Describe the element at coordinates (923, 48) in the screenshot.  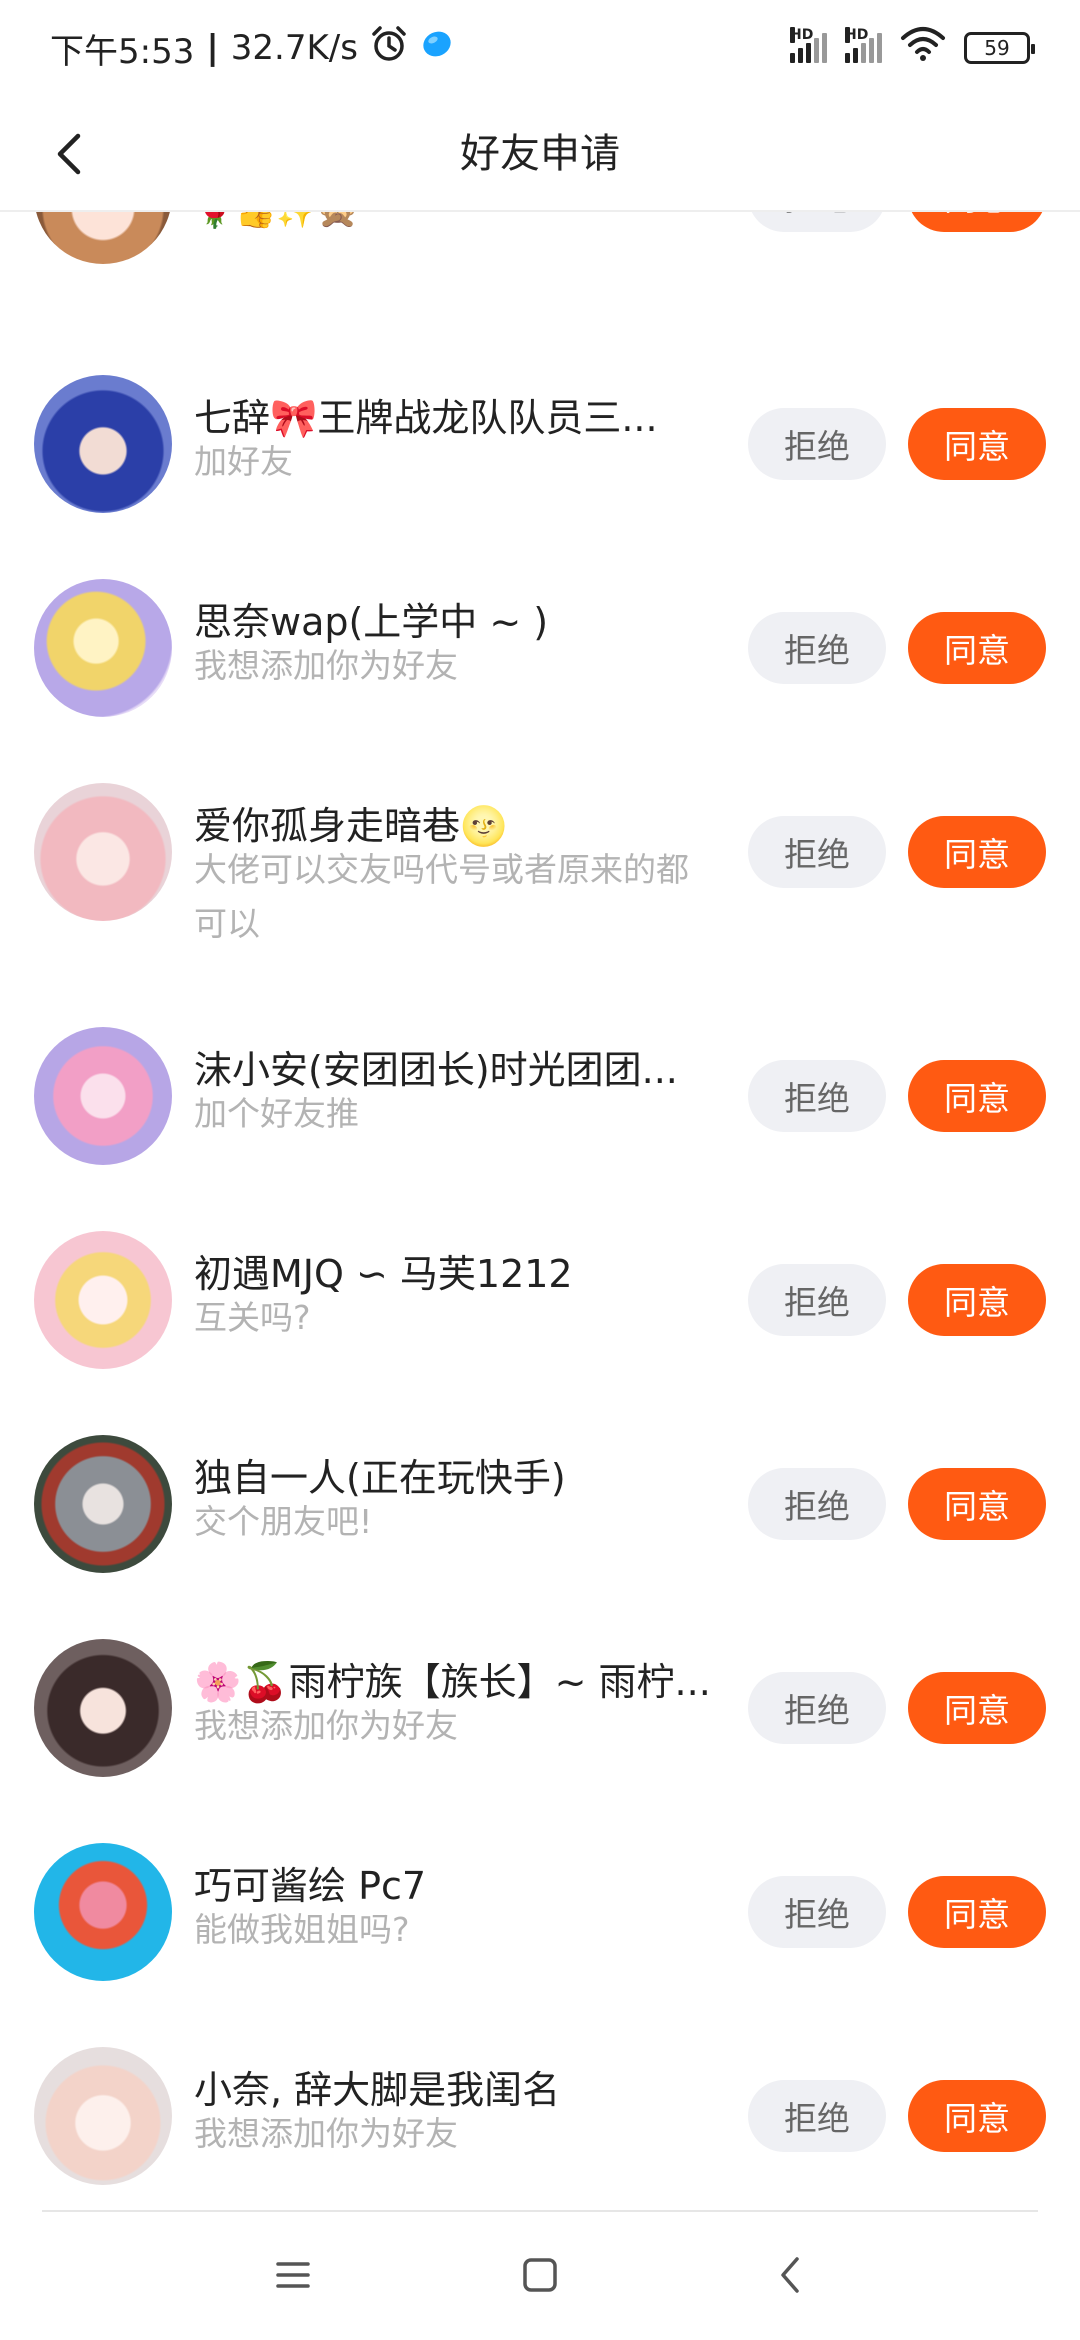
I see `wifi-icon` at that location.